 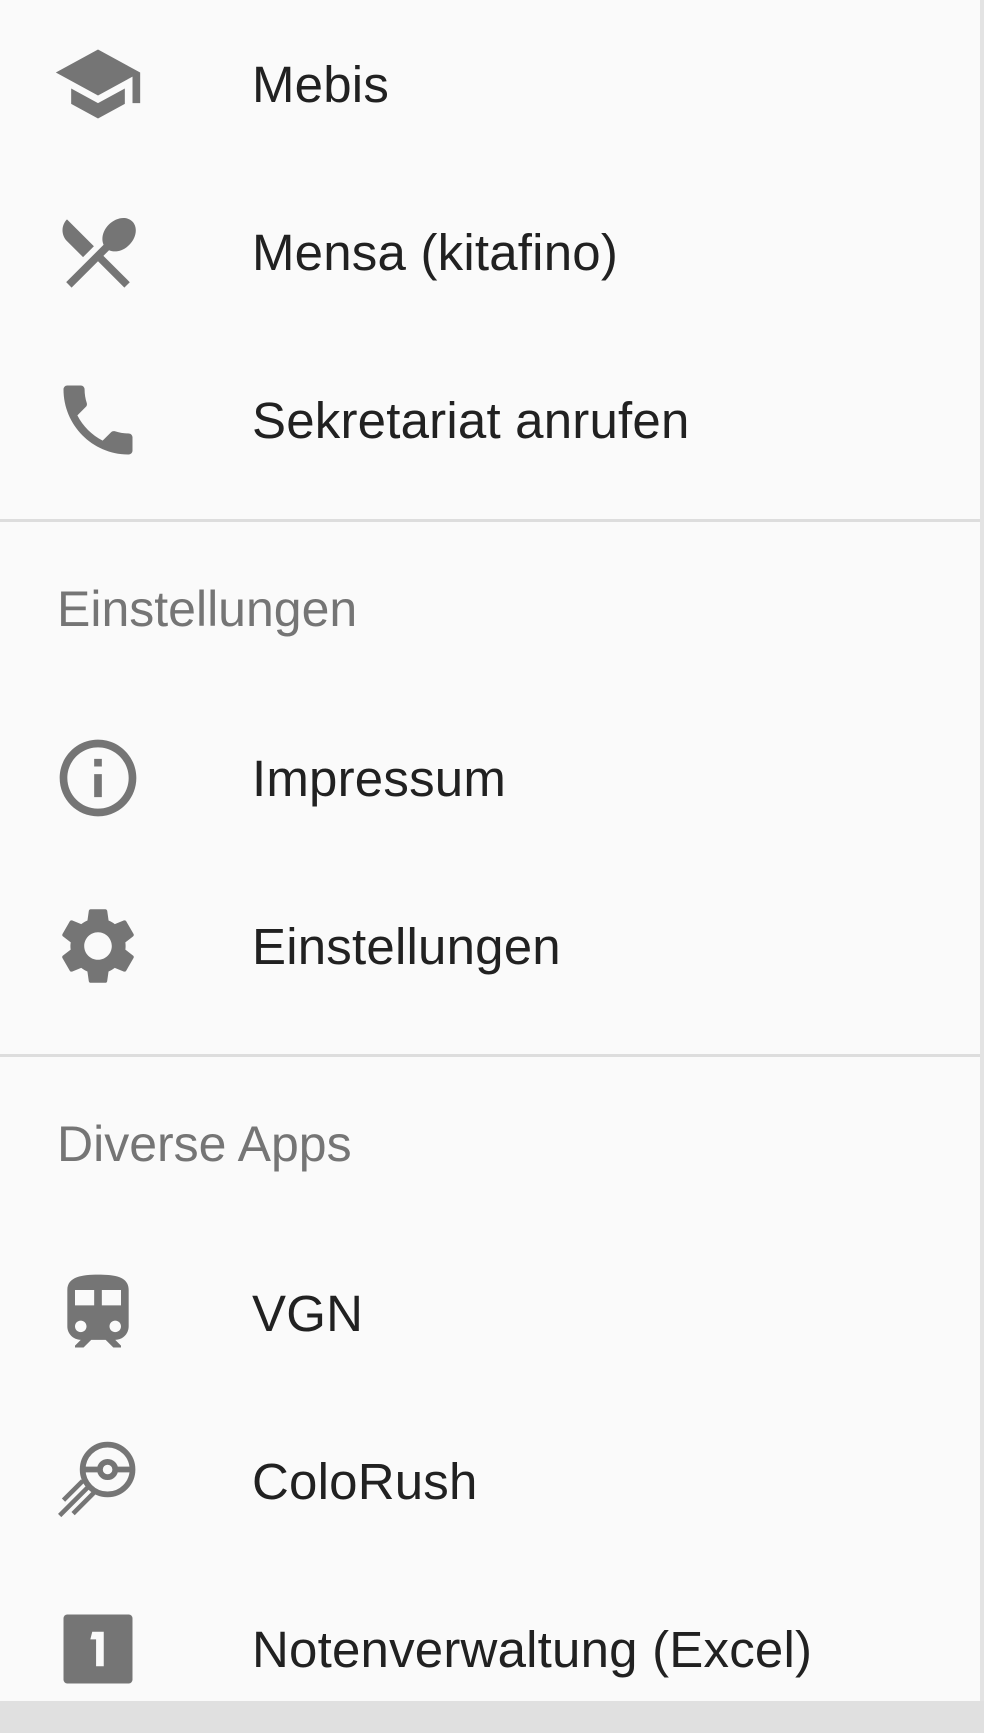 What do you see at coordinates (435, 252) in the screenshot?
I see `drawer-item-label: Mensa (kitafino)` at bounding box center [435, 252].